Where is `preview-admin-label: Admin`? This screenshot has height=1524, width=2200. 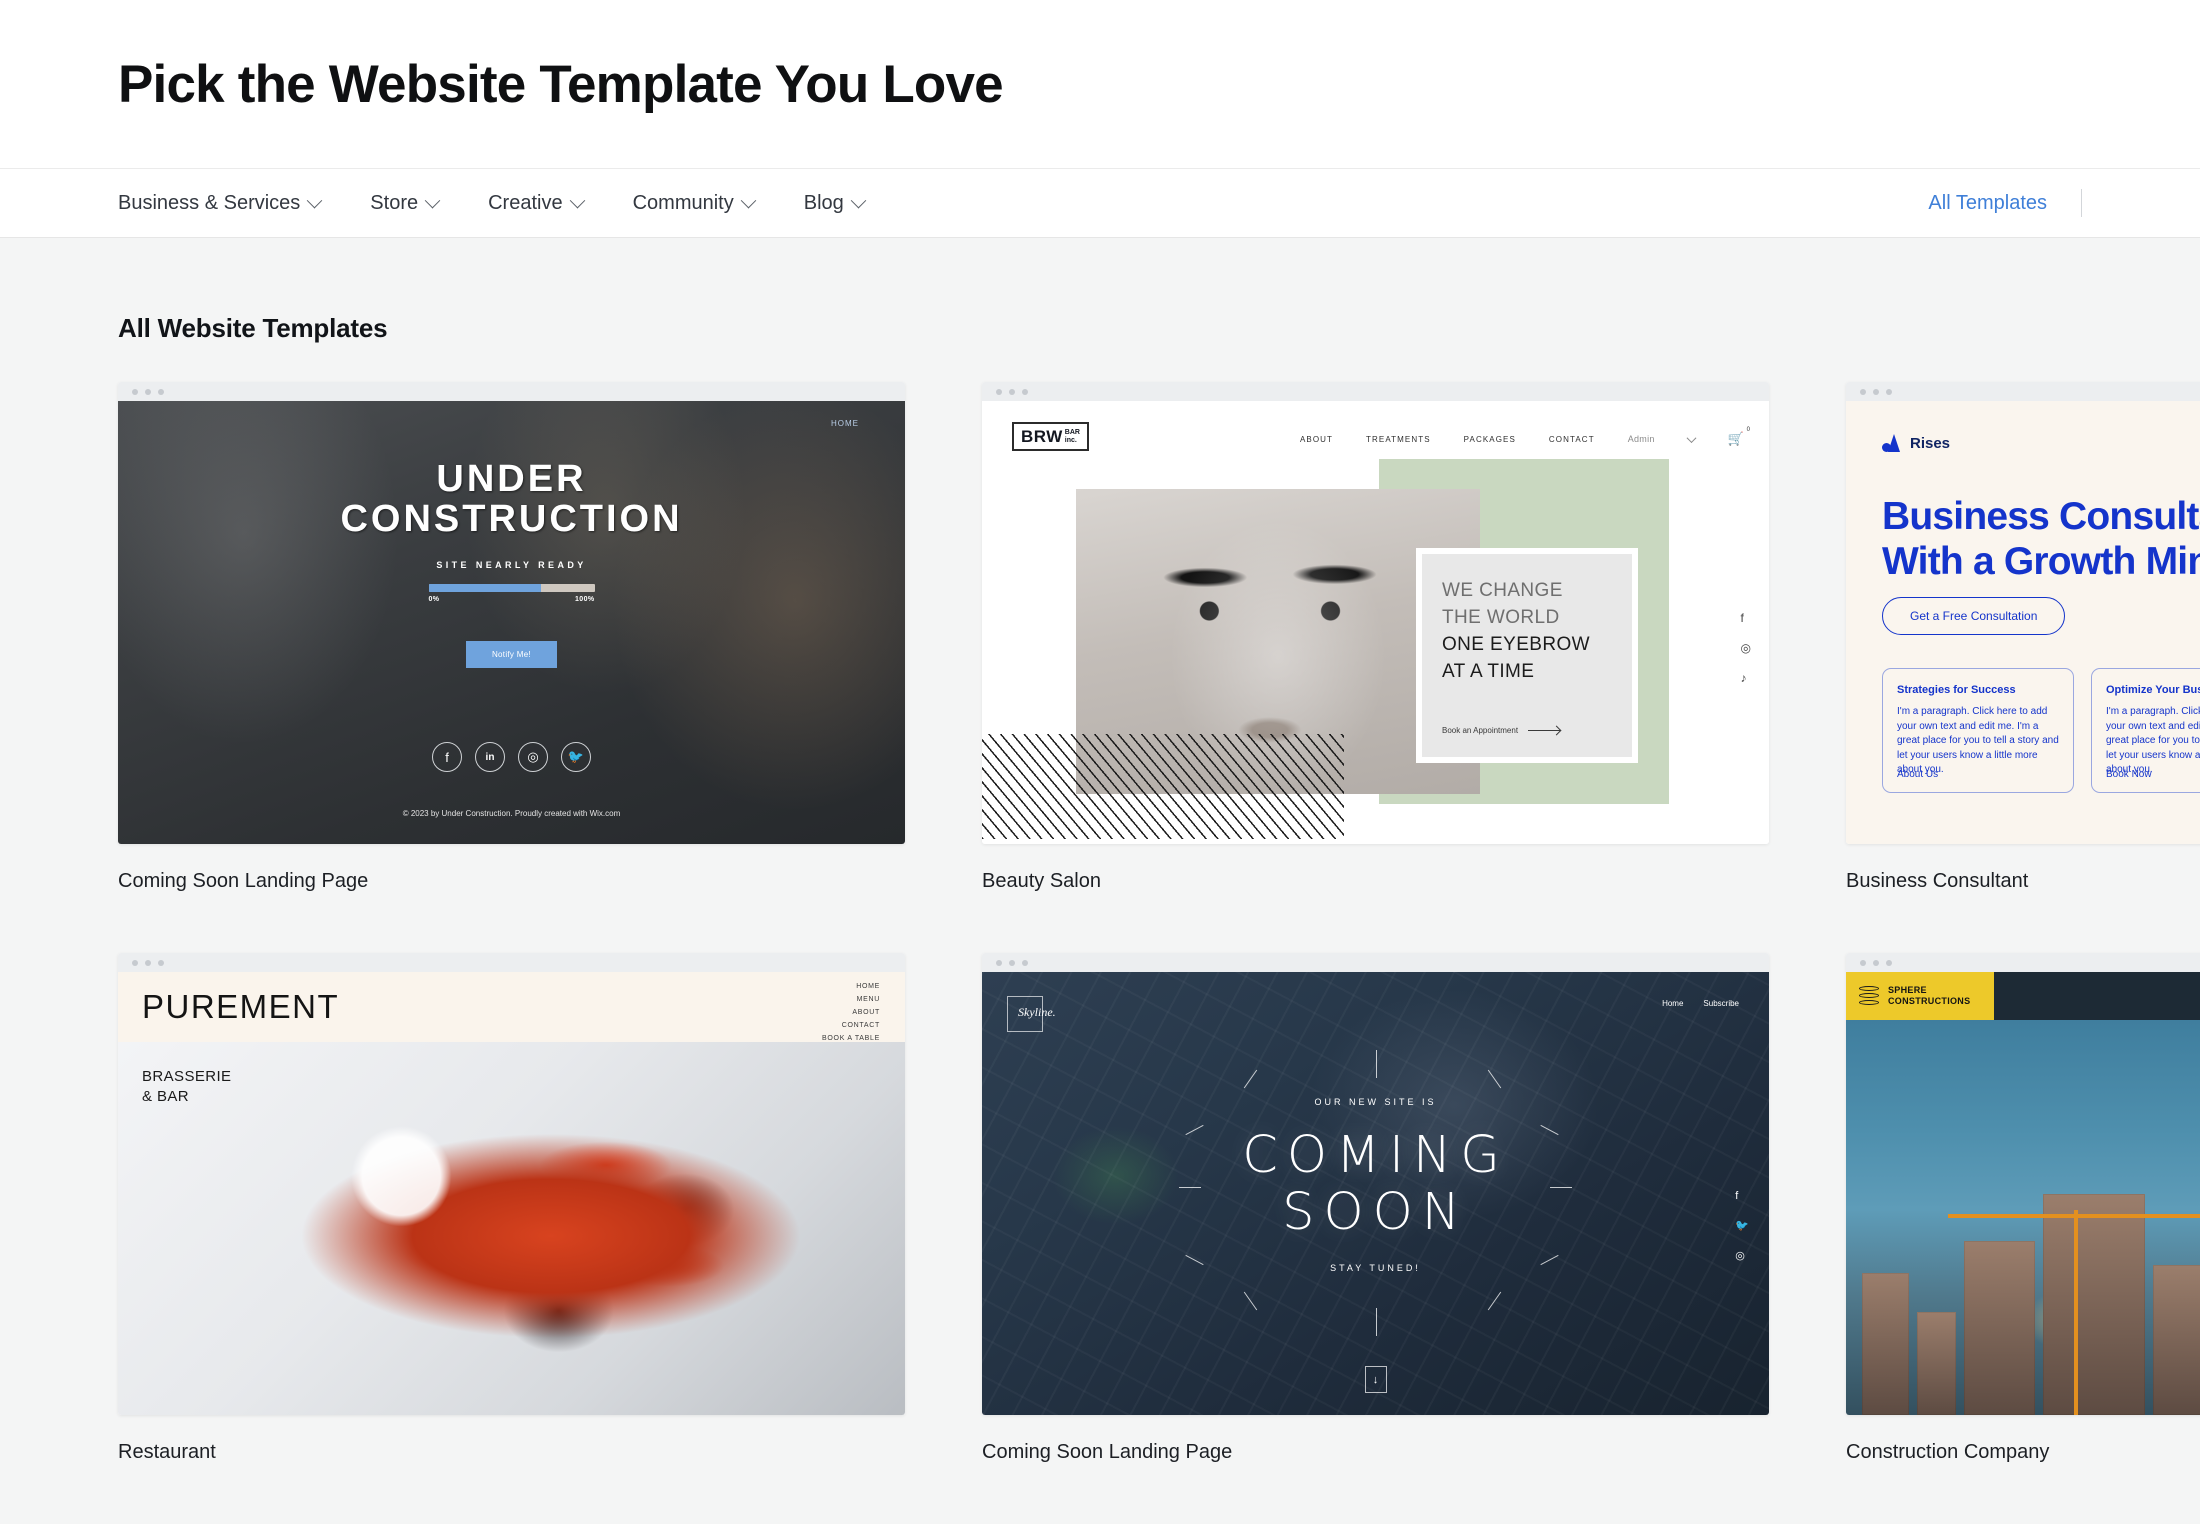
preview-admin-label: Admin is located at coordinates (1641, 439).